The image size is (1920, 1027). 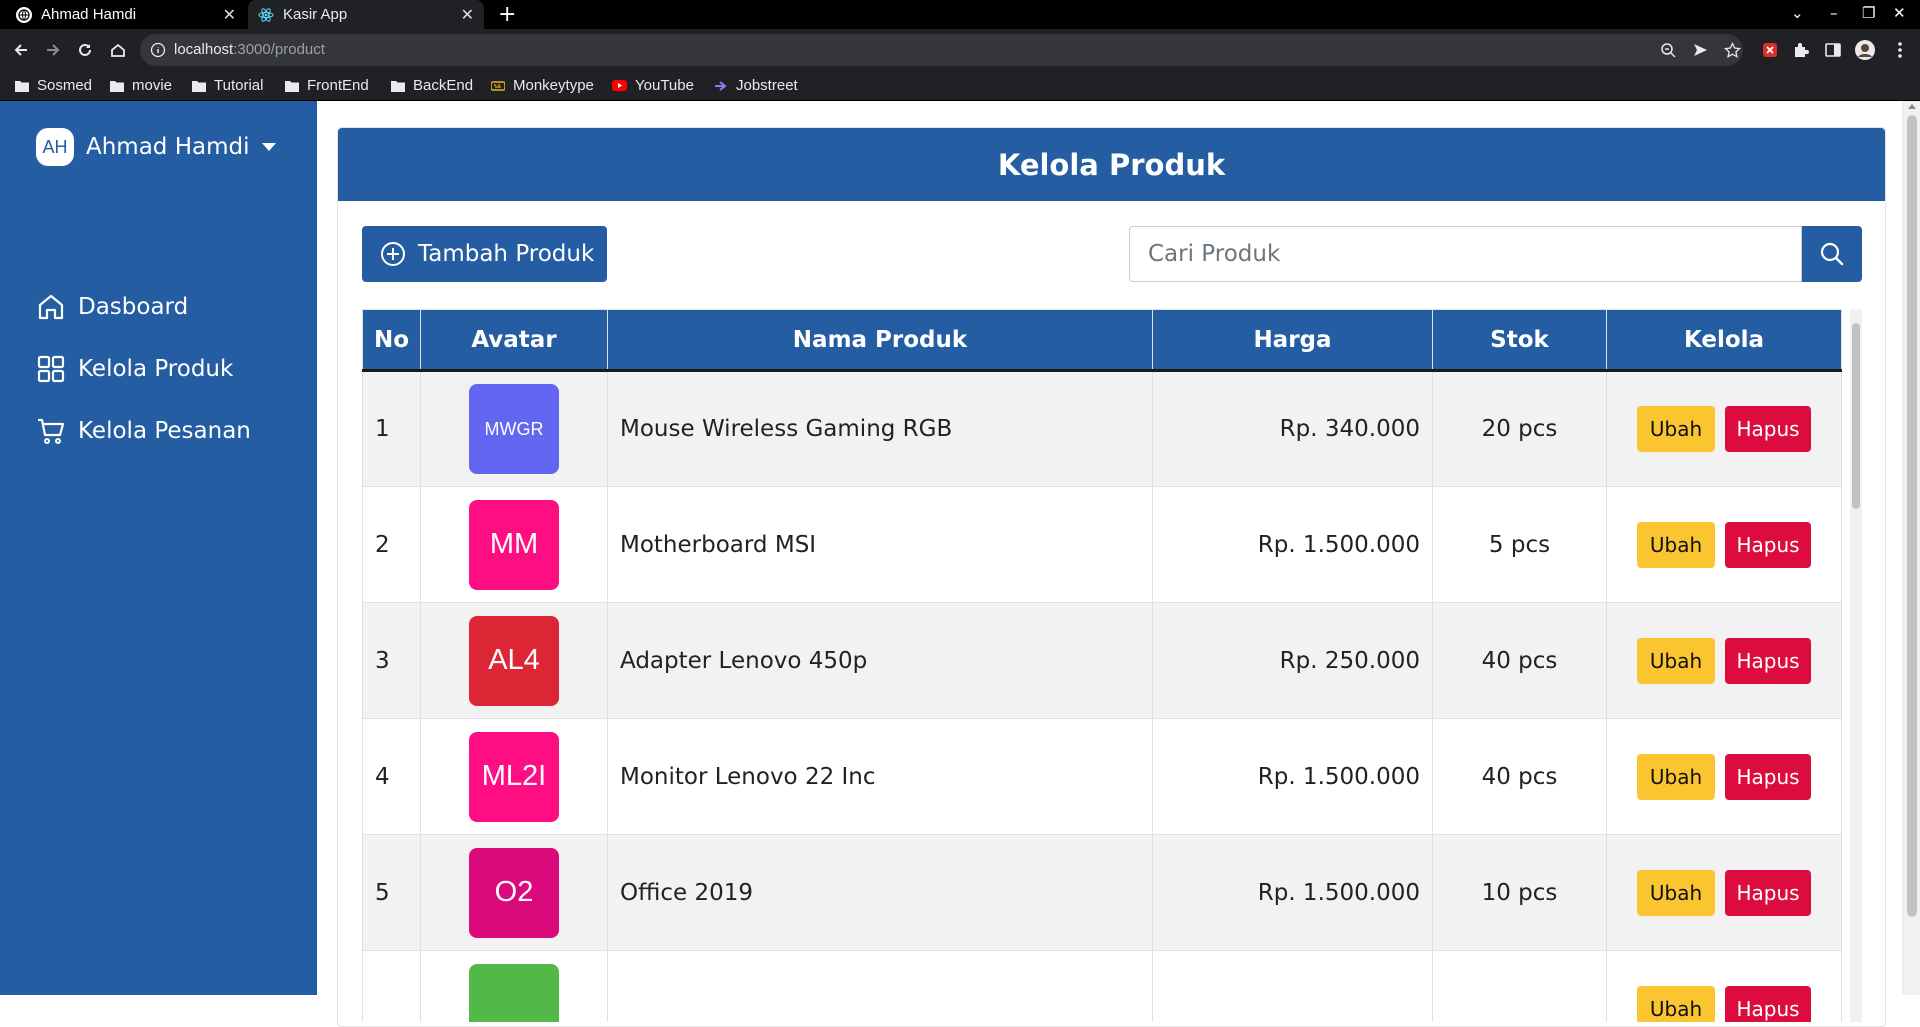 What do you see at coordinates (880, 986) in the screenshot?
I see `cell-name` at bounding box center [880, 986].